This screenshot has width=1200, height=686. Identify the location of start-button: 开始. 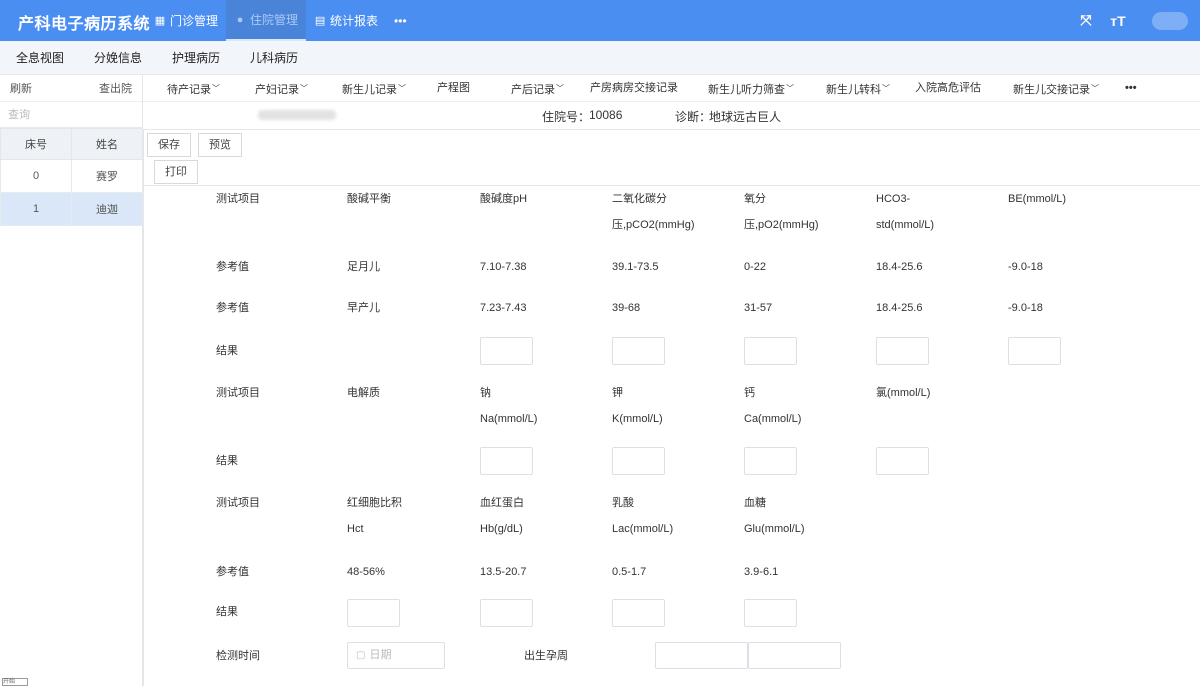
(15, 682).